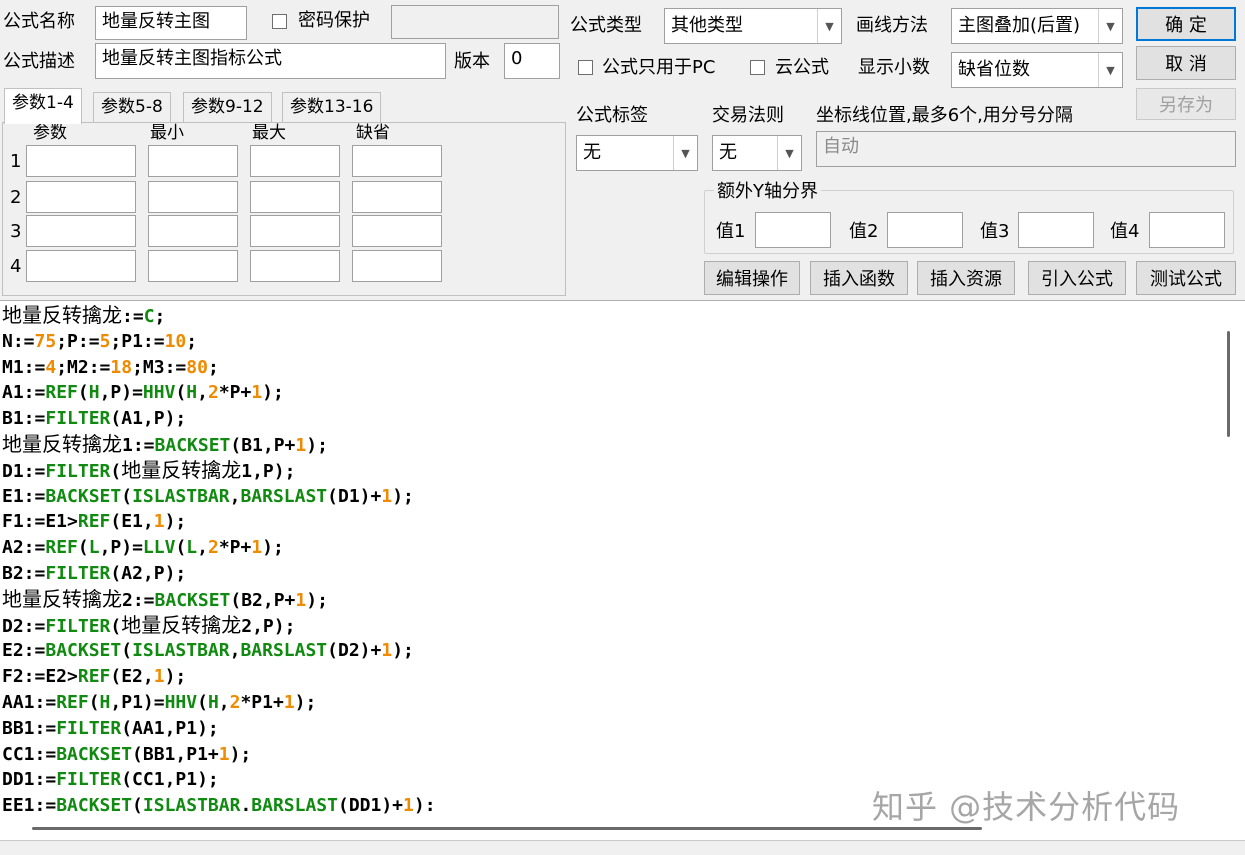 The height and width of the screenshot is (855, 1245). I want to click on code-text-token: E2:=, so click(24, 651).